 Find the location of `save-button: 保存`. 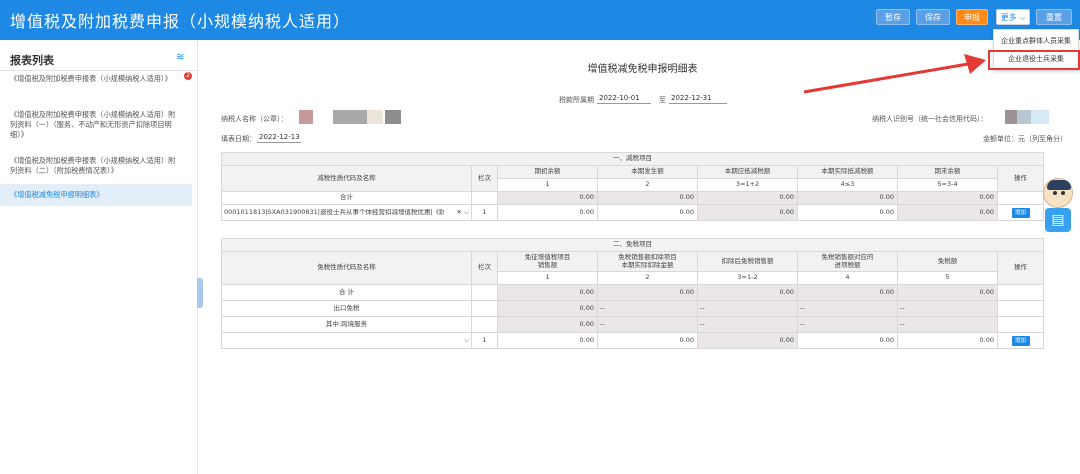

save-button: 保存 is located at coordinates (933, 17).